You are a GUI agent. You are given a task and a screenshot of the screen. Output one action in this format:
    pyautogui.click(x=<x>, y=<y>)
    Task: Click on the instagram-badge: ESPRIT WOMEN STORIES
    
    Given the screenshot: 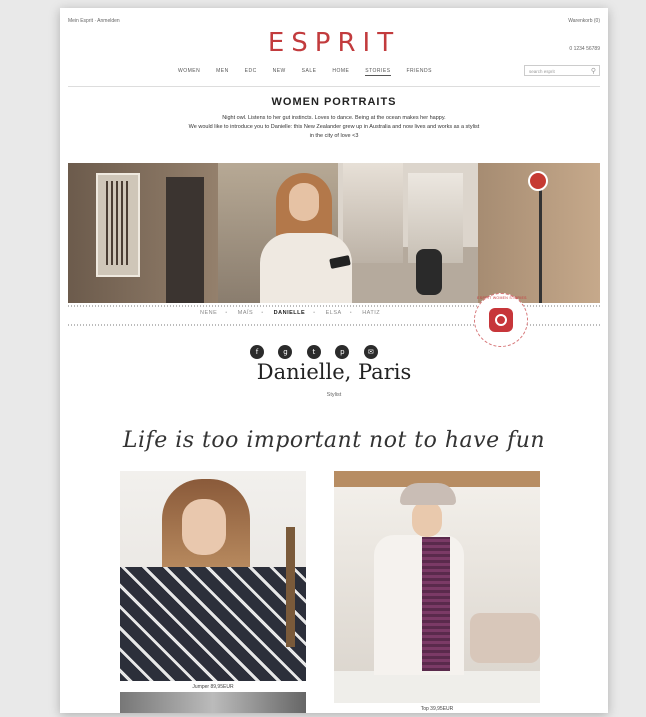 What is the action you would take?
    pyautogui.click(x=501, y=320)
    